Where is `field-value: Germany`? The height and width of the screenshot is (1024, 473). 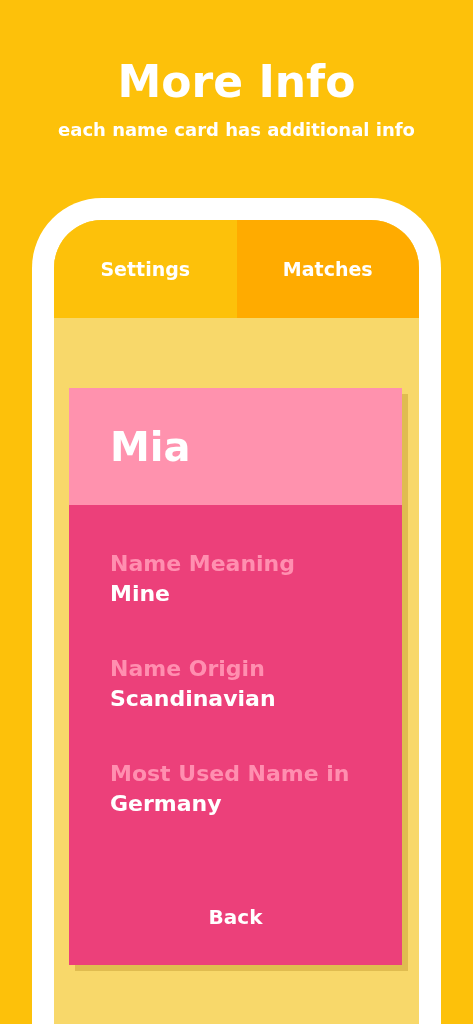
field-value: Germany is located at coordinates (166, 804).